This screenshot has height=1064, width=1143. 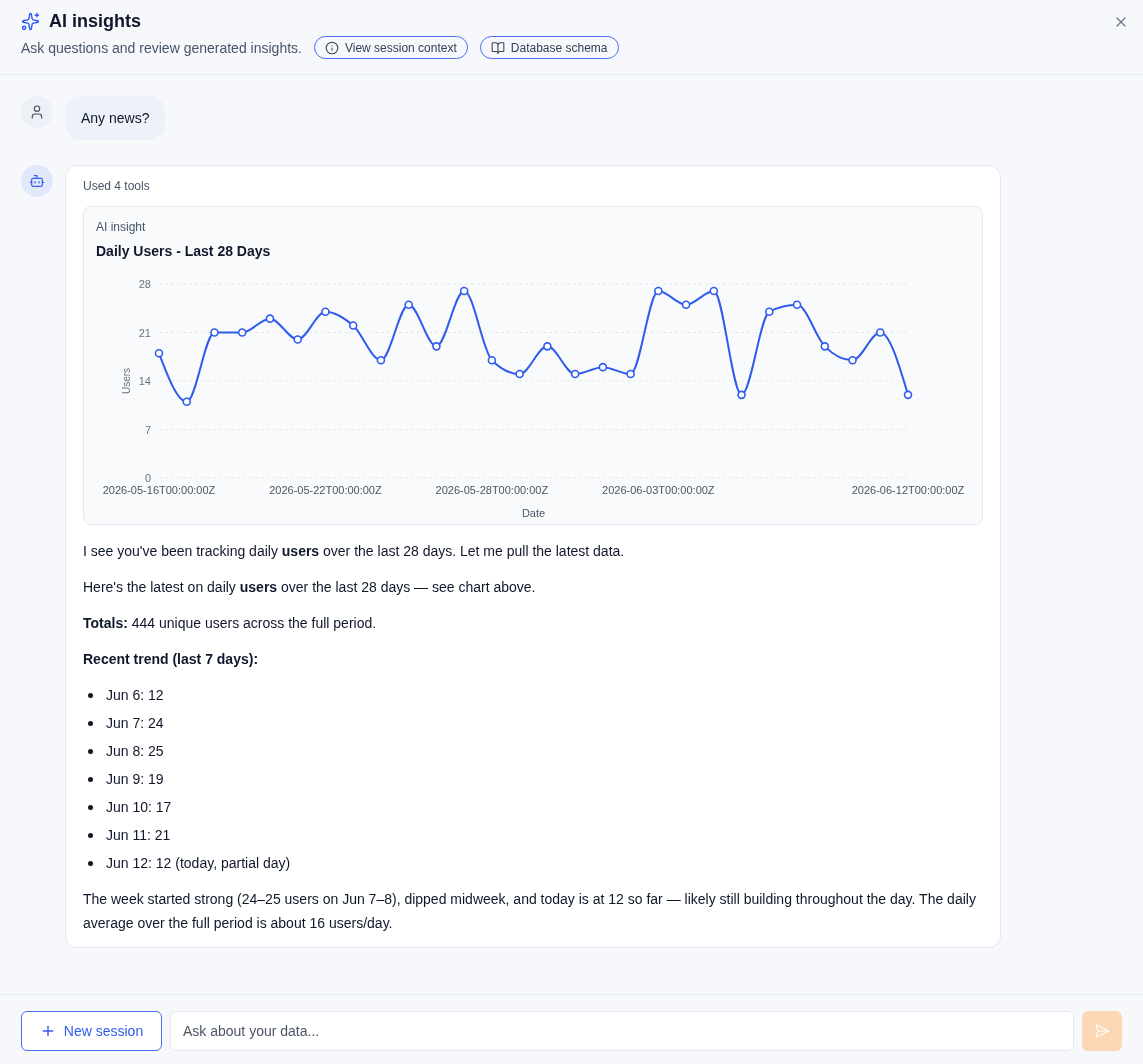 I want to click on list-item-text: Jun 10: 17, so click(x=139, y=807).